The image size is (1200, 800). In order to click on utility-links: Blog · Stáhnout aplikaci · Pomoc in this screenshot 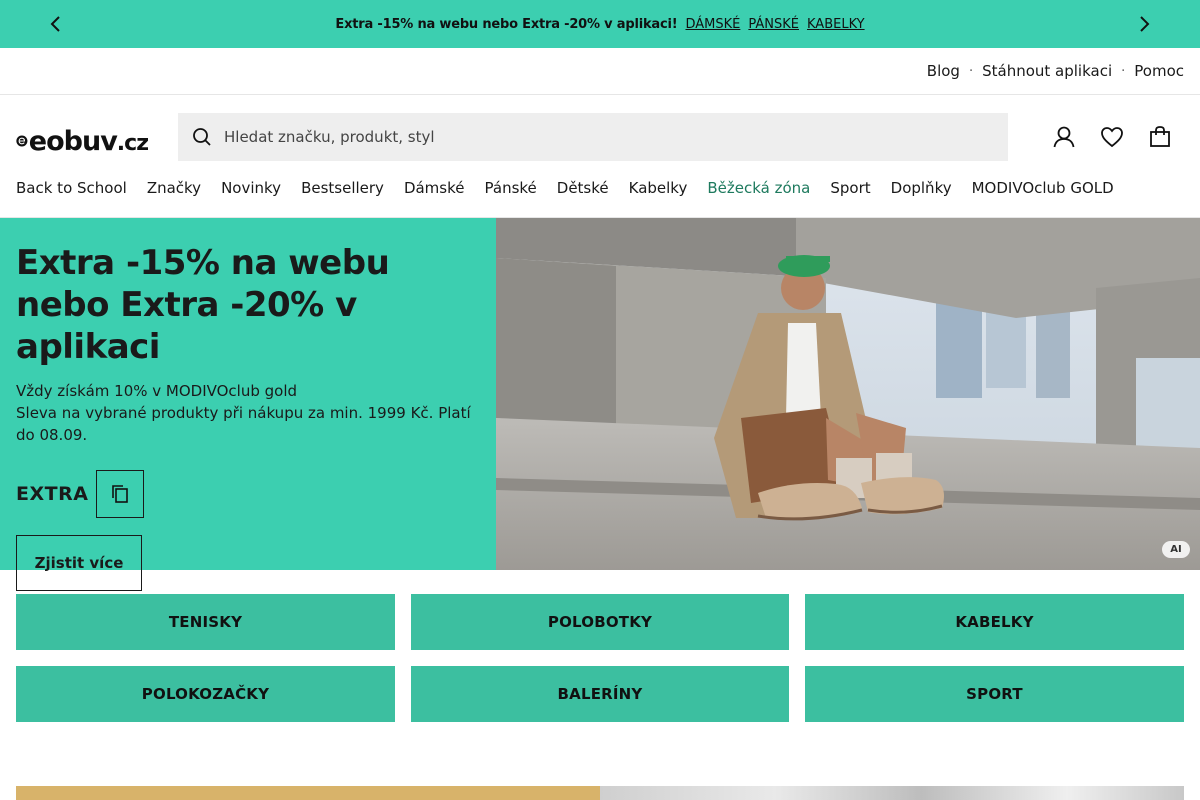, I will do `click(600, 71)`.